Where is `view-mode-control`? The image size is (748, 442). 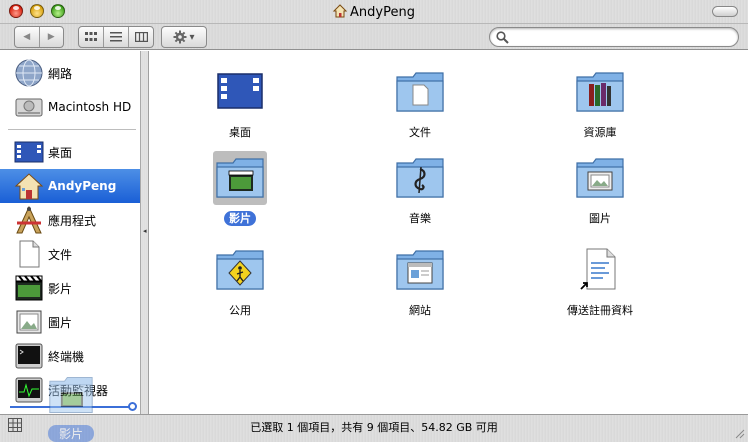 view-mode-control is located at coordinates (116, 37).